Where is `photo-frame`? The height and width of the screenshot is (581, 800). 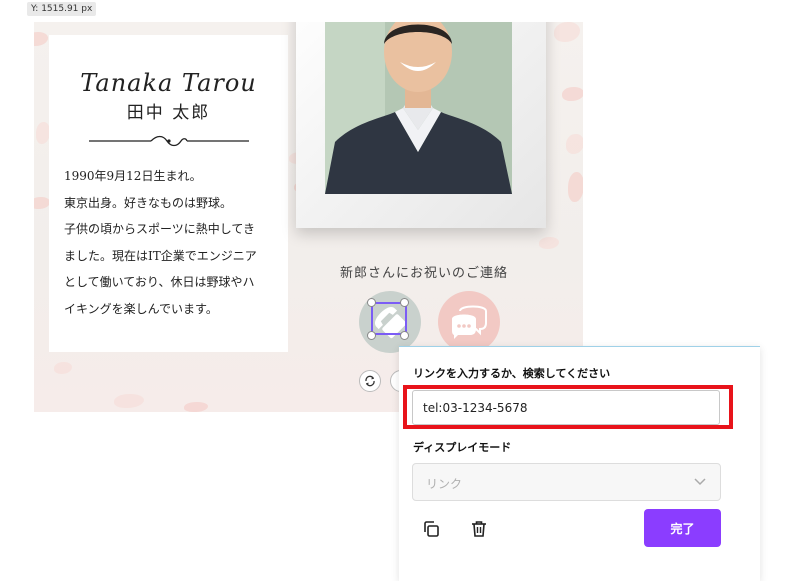 photo-frame is located at coordinates (421, 125).